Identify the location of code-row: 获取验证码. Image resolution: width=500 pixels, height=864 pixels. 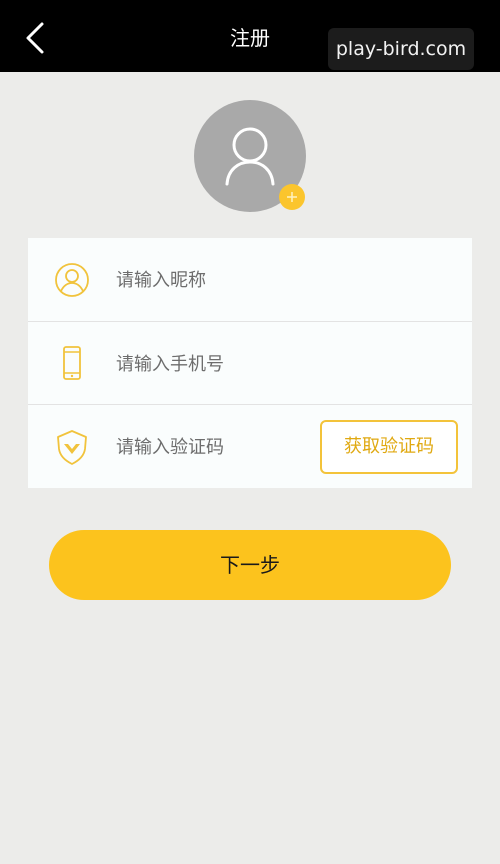
(250, 445).